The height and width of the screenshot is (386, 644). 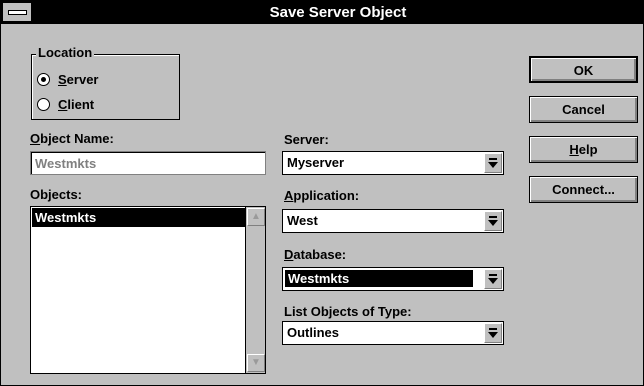 I want to click on database-combobox: Westmkts, so click(x=393, y=279).